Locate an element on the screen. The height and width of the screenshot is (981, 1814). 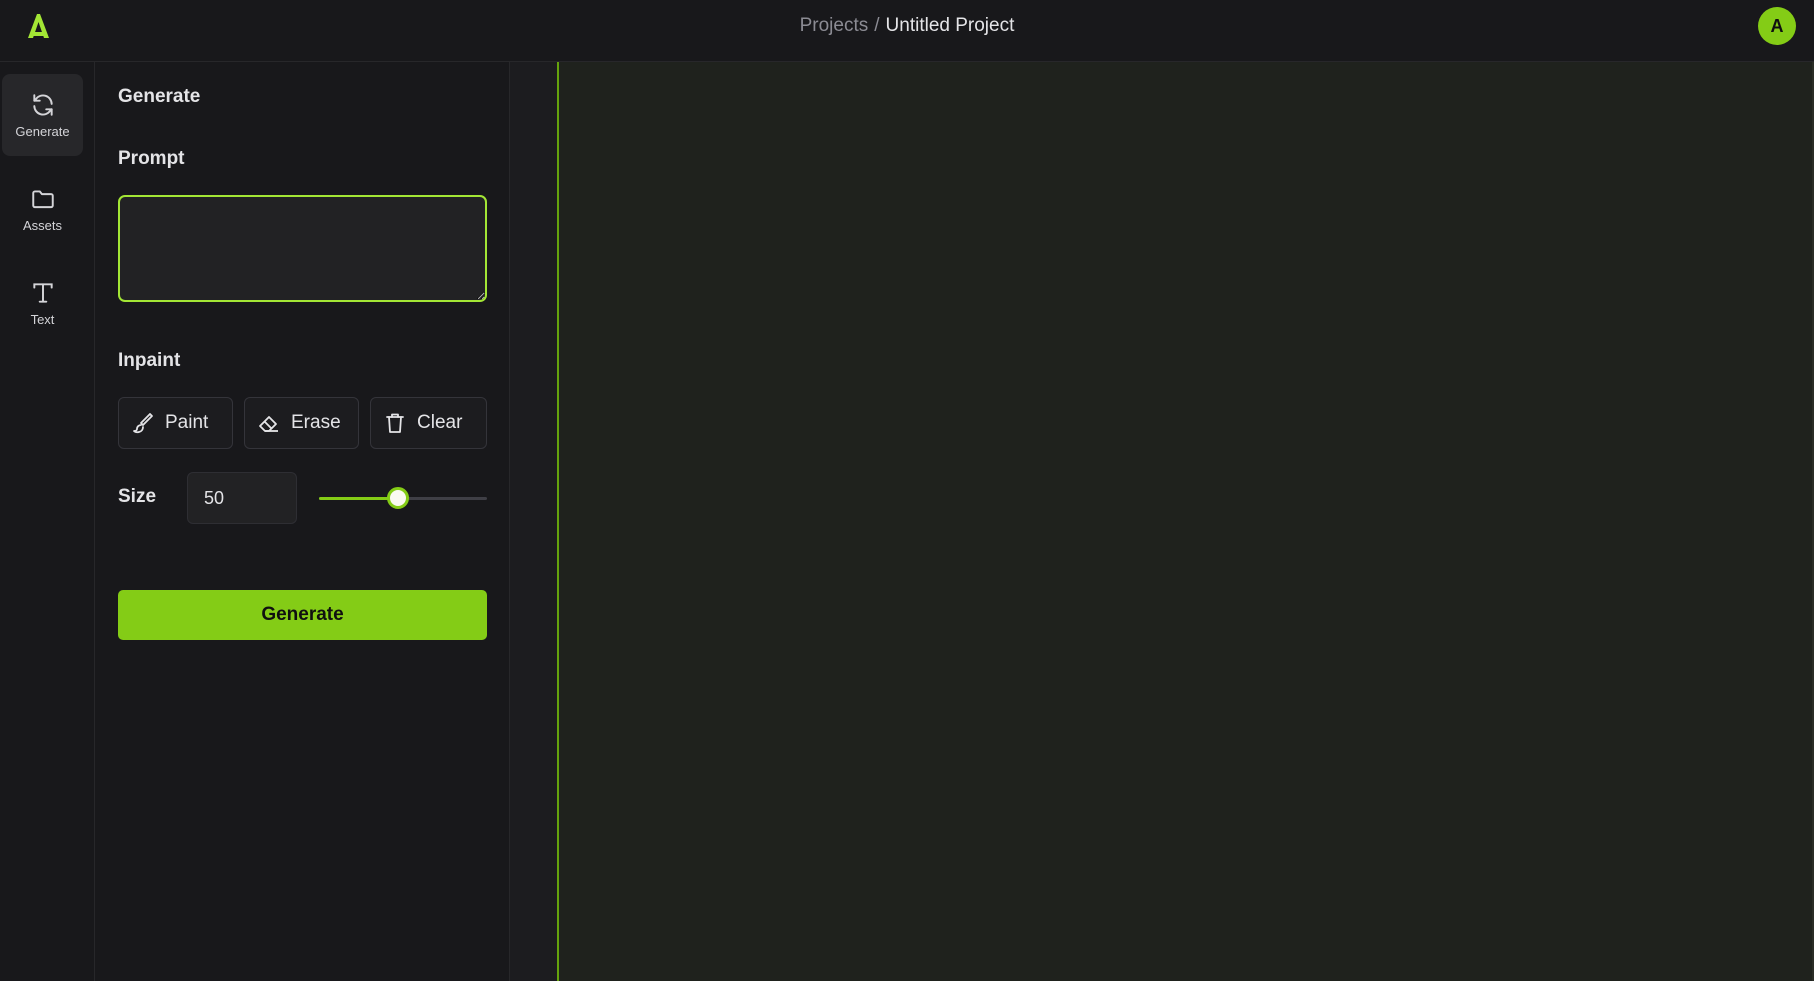
sidebar-item-assets: Assets is located at coordinates (42, 209).